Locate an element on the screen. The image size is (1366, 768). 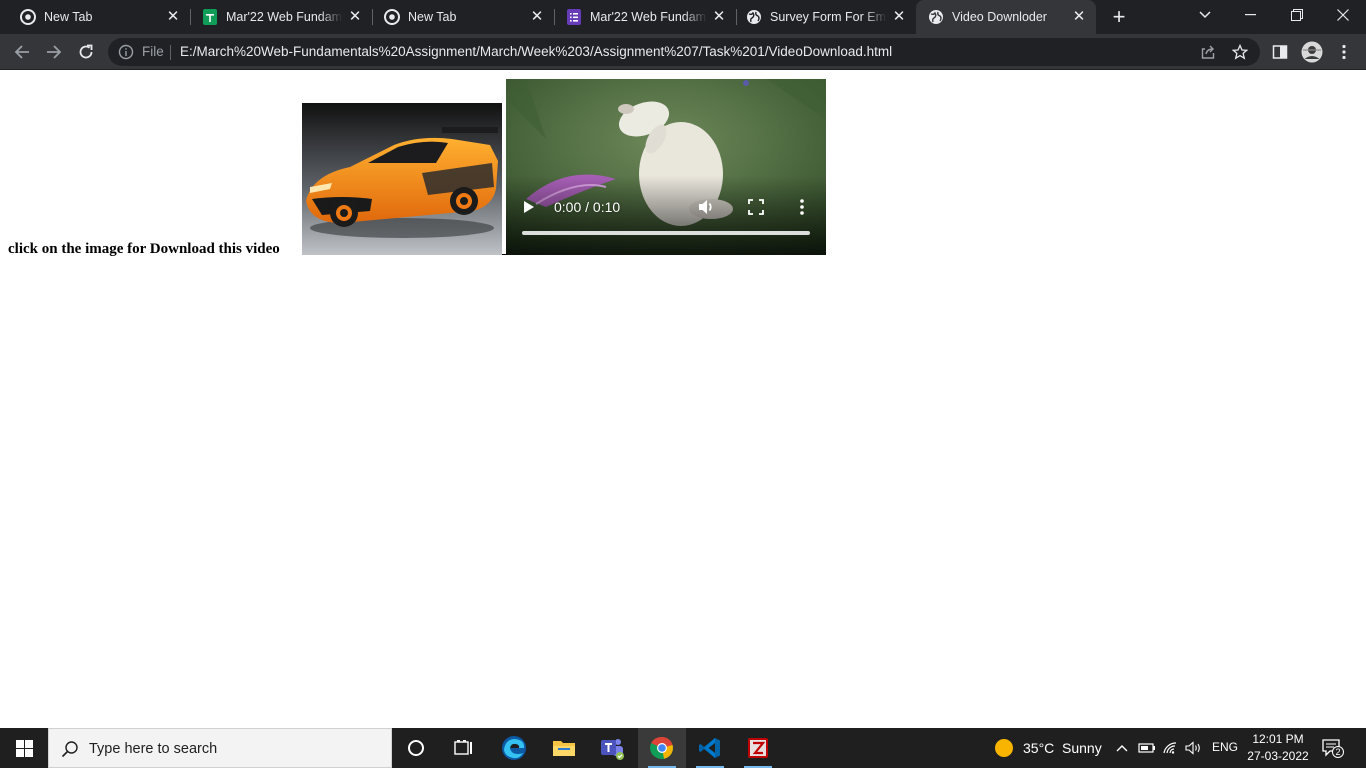
restore-icon is located at coordinates (1297, 15).